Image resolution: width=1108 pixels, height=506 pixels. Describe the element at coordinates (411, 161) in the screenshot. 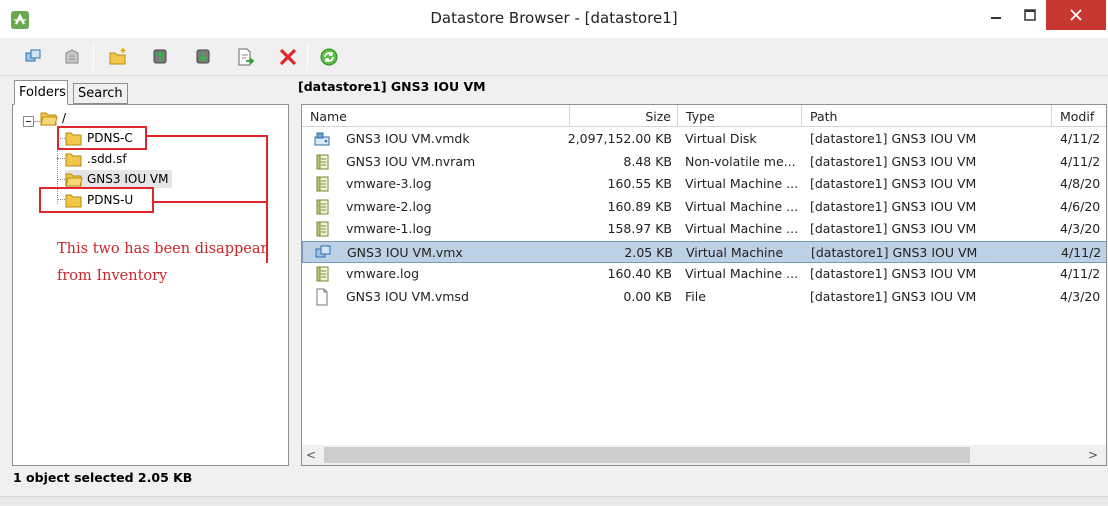

I see `file-name: GNS3 IOU VM.nvram` at that location.